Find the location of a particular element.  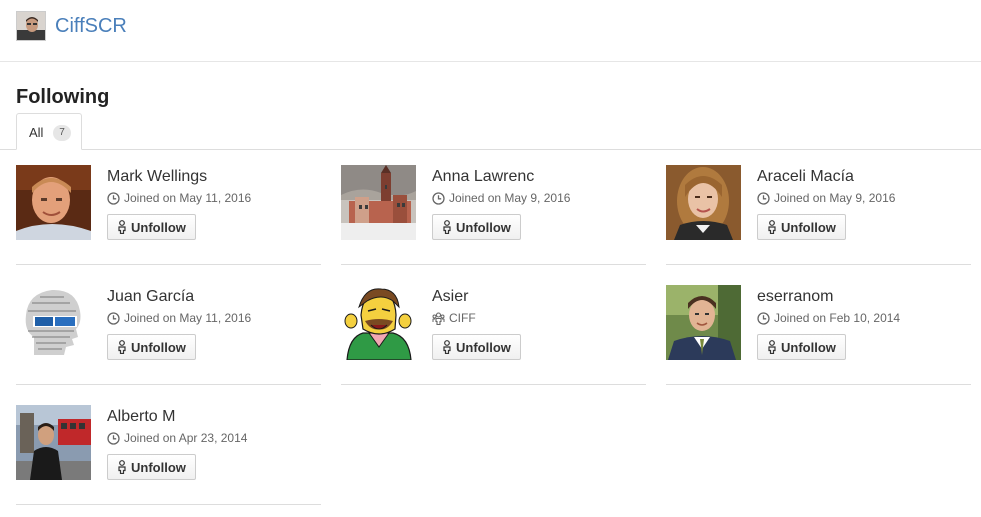

user-meta: Joined on Feb 10, 2014 is located at coordinates (828, 318).